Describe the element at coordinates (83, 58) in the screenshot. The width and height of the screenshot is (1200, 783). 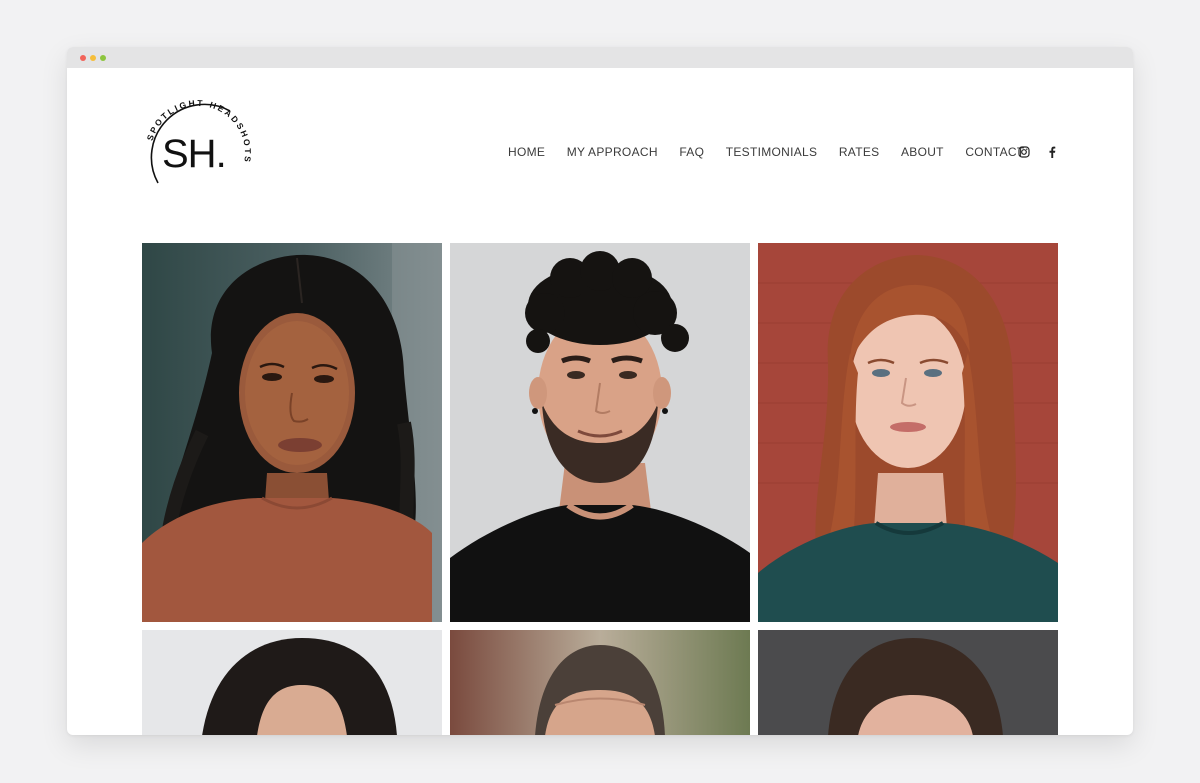
I see `close-window-dot` at that location.